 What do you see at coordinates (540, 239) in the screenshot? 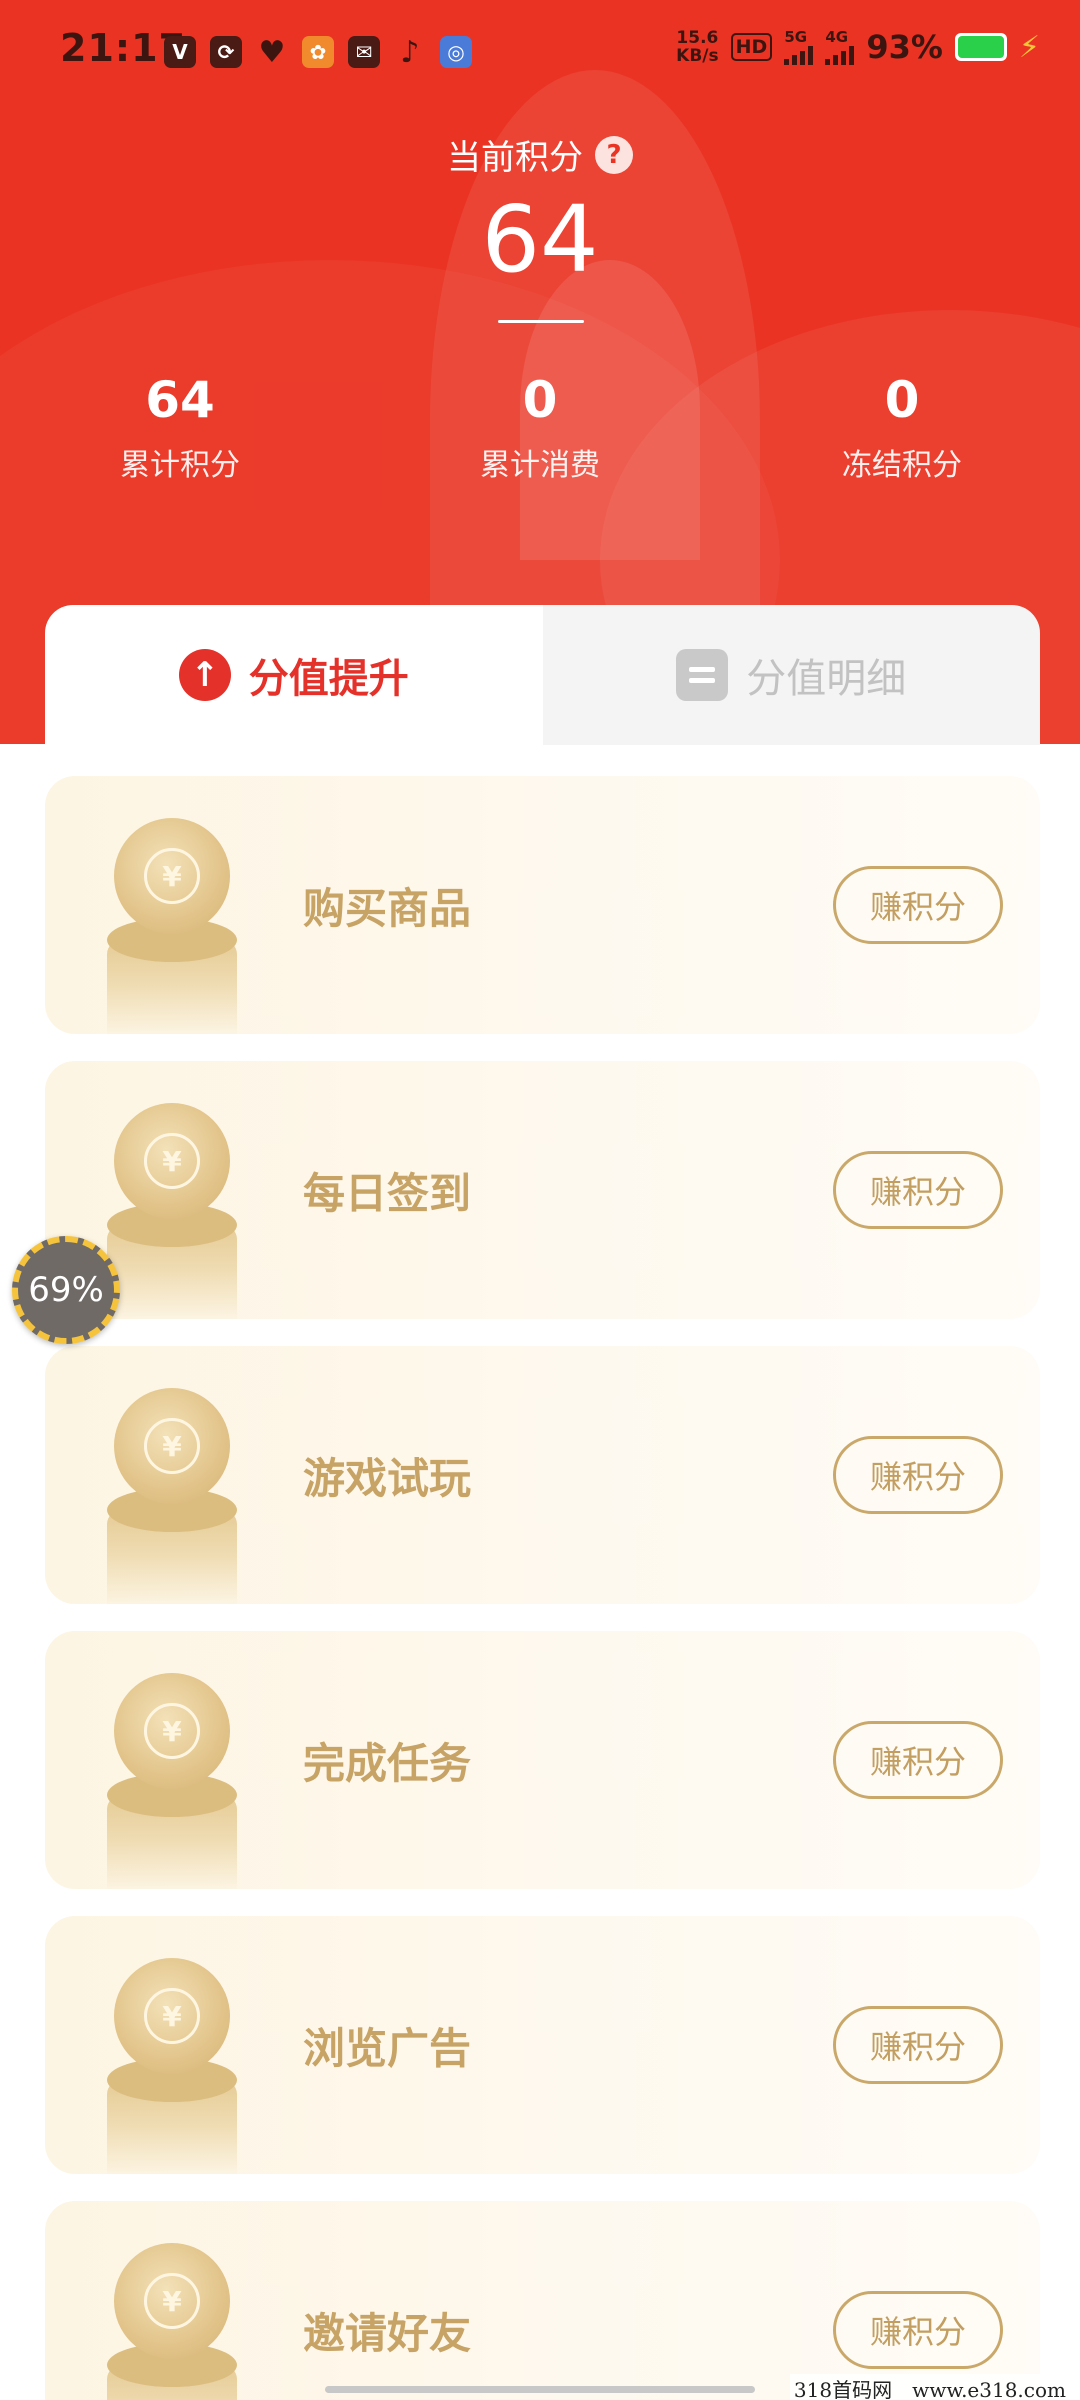
I see `current-points-value: 64` at bounding box center [540, 239].